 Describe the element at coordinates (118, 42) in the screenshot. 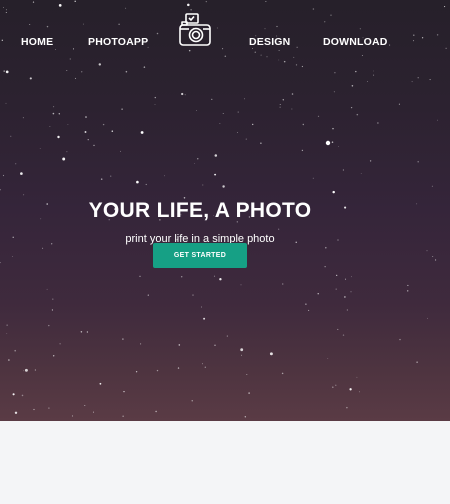

I see `nav-photoapp-link: PHOTOAPP` at that location.